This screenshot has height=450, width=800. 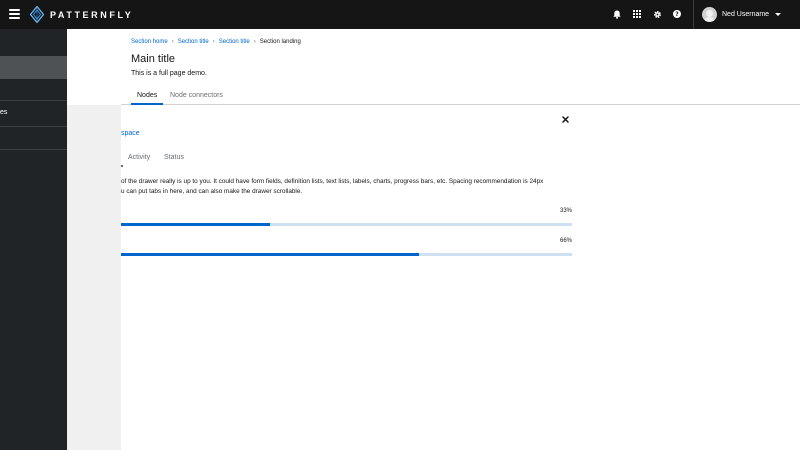 What do you see at coordinates (139, 157) in the screenshot?
I see `drawer-tab-activity: Activity` at bounding box center [139, 157].